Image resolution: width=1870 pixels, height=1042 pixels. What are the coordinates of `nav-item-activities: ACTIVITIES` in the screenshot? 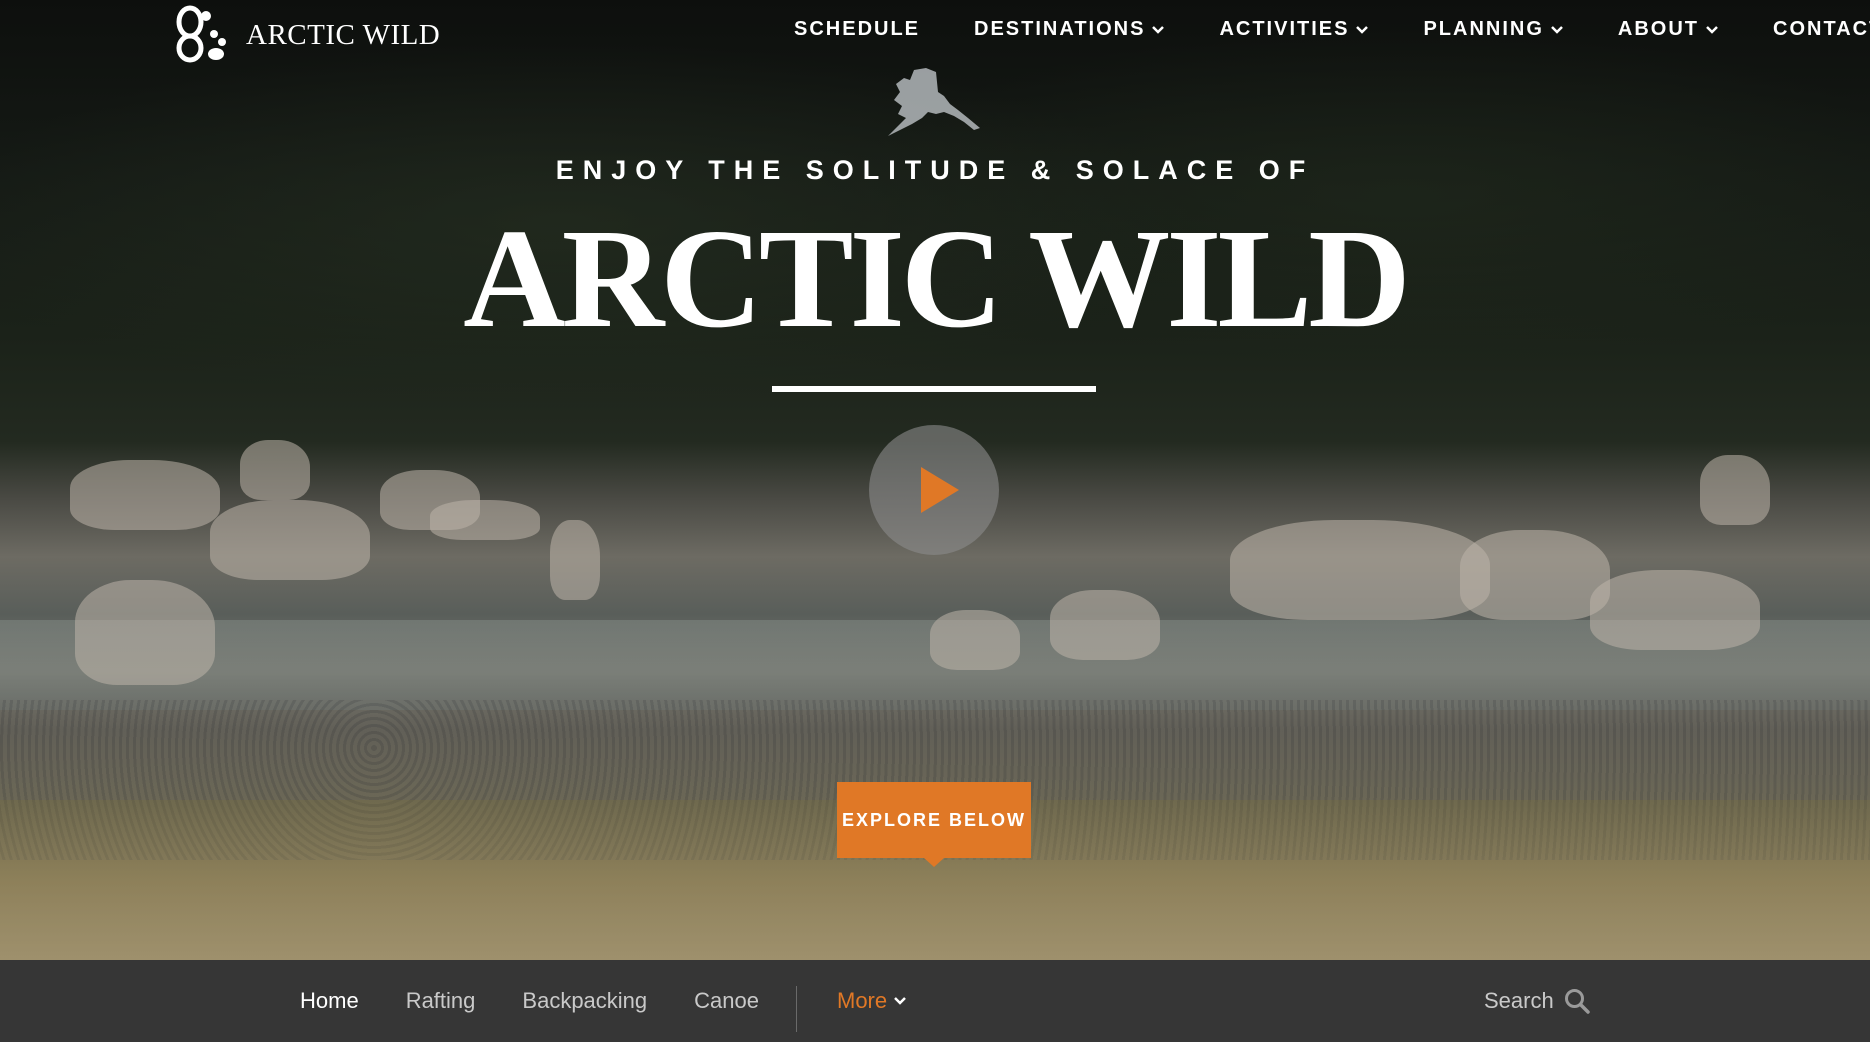 It's located at (1294, 29).